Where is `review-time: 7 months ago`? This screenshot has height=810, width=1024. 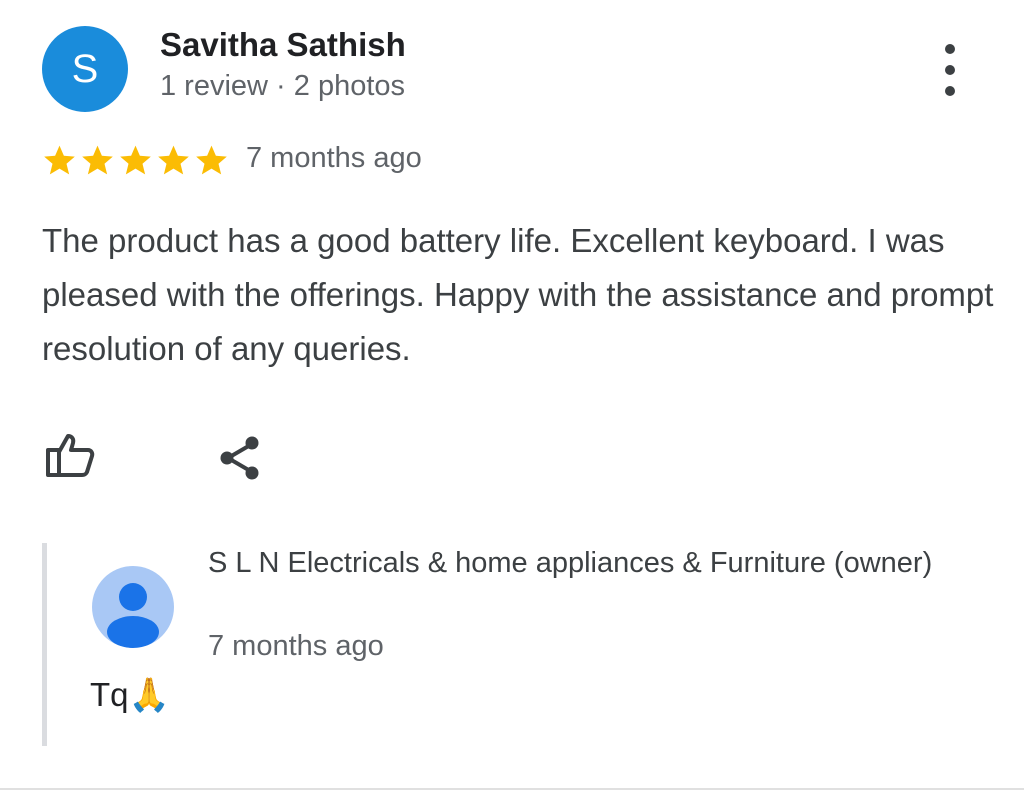 review-time: 7 months ago is located at coordinates (334, 158).